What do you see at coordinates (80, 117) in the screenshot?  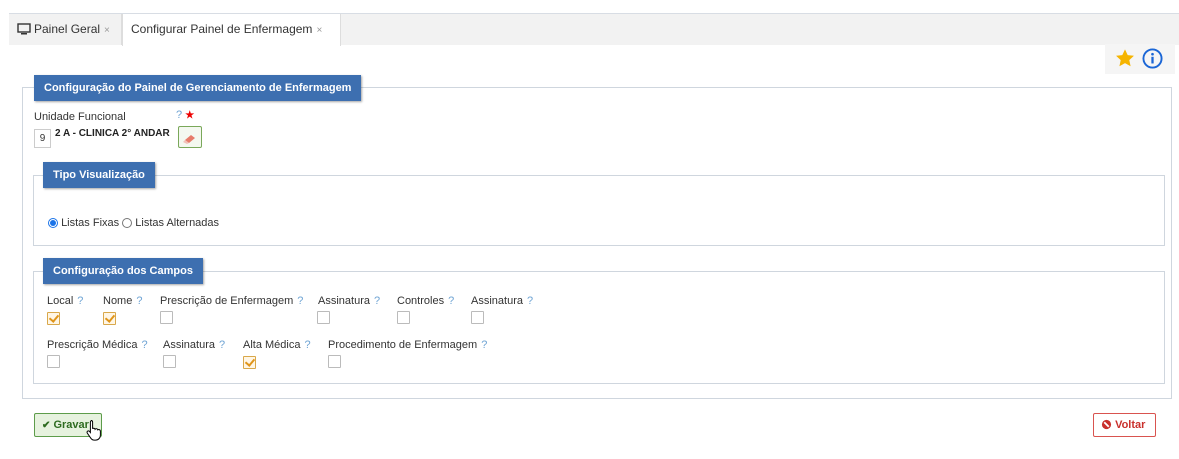 I see `unit-label: Unidade Funcional` at bounding box center [80, 117].